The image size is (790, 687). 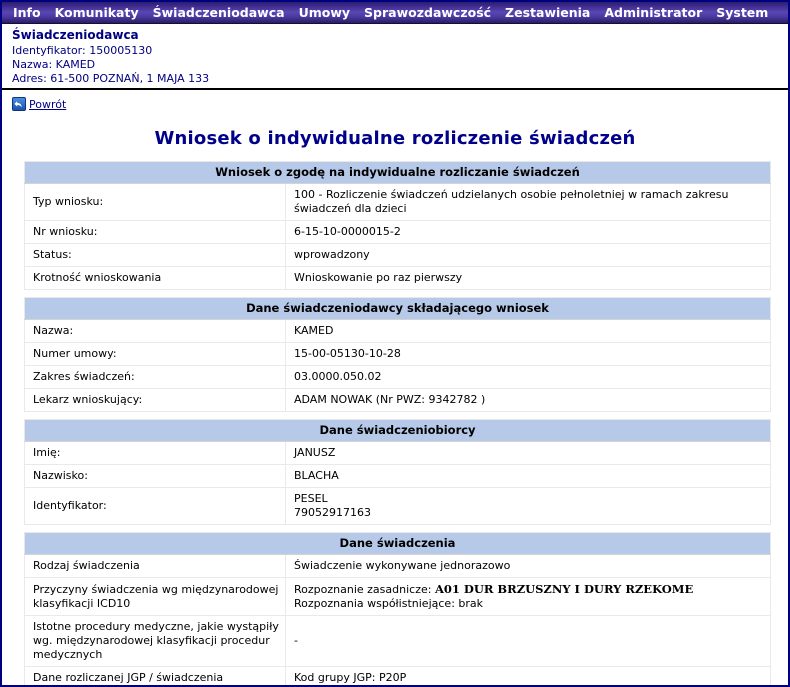 I want to click on row-value-nazwisko: BLACHA, so click(x=528, y=476).